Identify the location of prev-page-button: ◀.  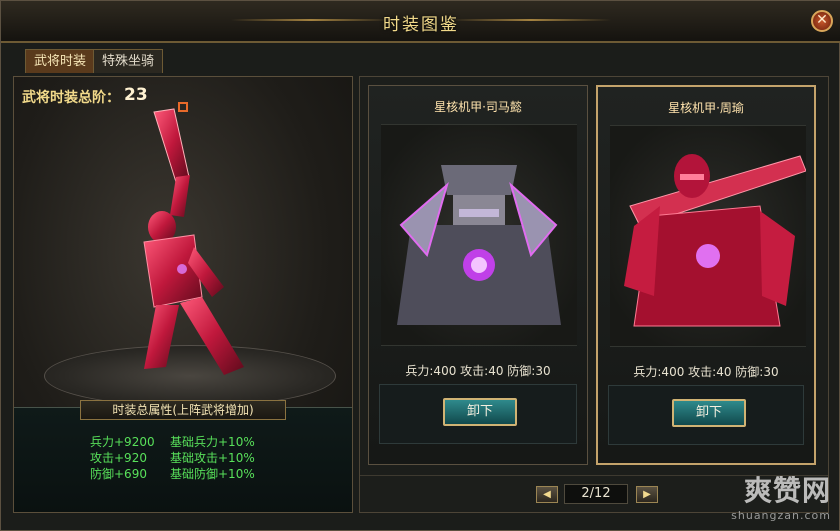
(547, 494).